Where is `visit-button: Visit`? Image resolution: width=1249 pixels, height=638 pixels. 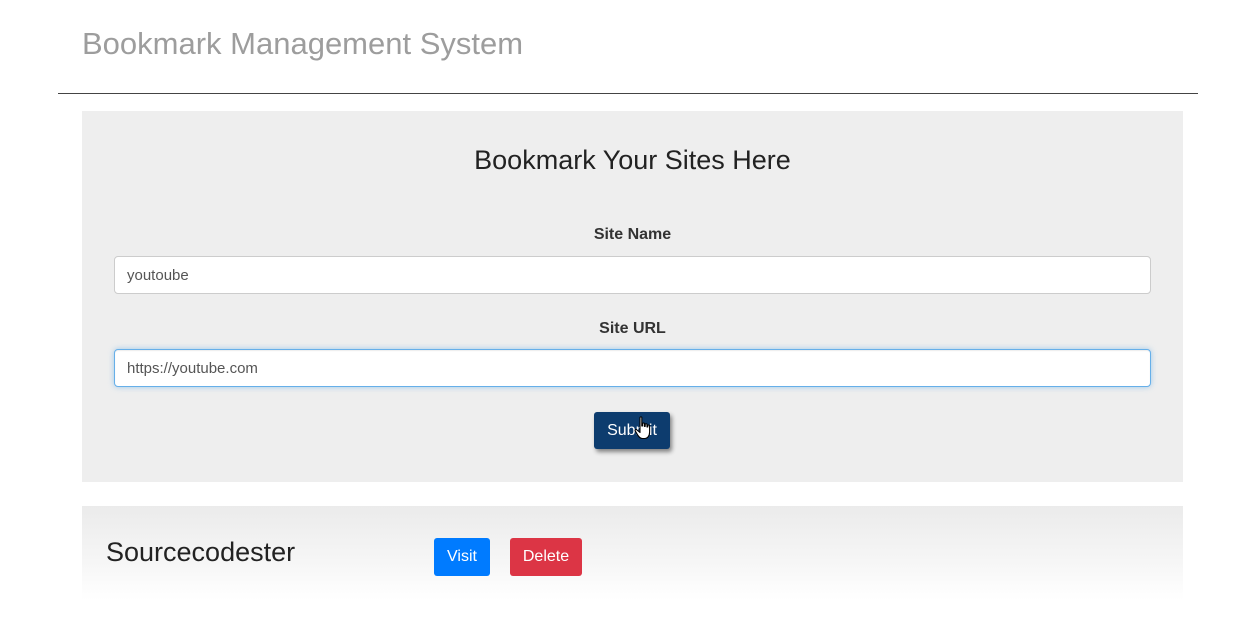 visit-button: Visit is located at coordinates (462, 557).